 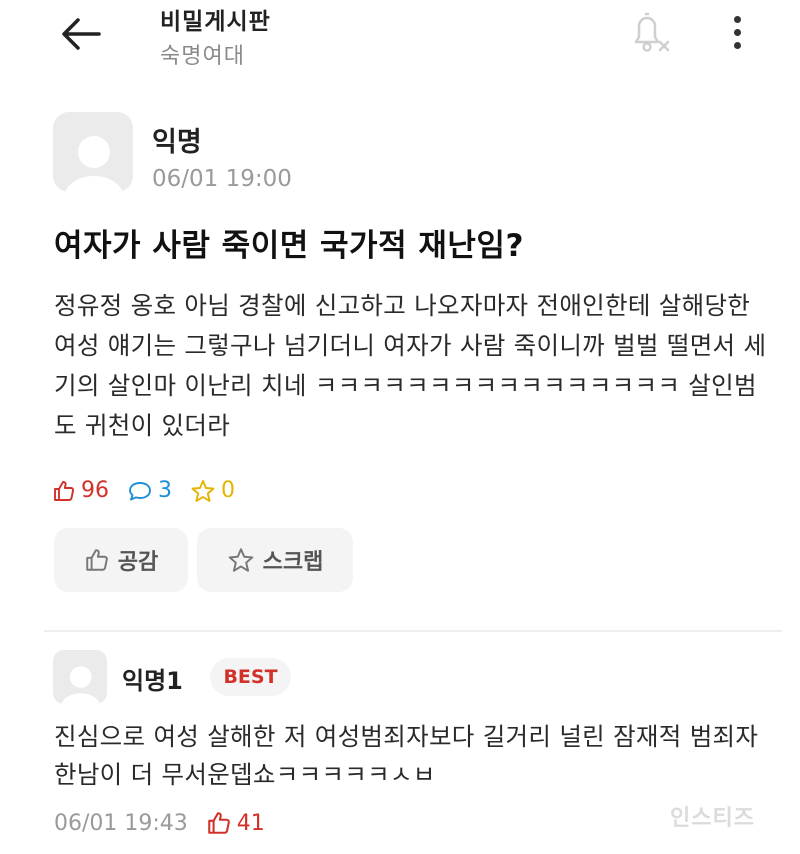 What do you see at coordinates (165, 490) in the screenshot?
I see `comment-count-value: 3` at bounding box center [165, 490].